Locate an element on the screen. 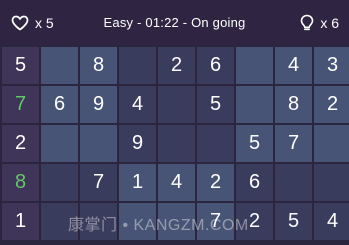 This screenshot has height=245, width=349. sudoku-cell-r3-c6 is located at coordinates (215, 143).